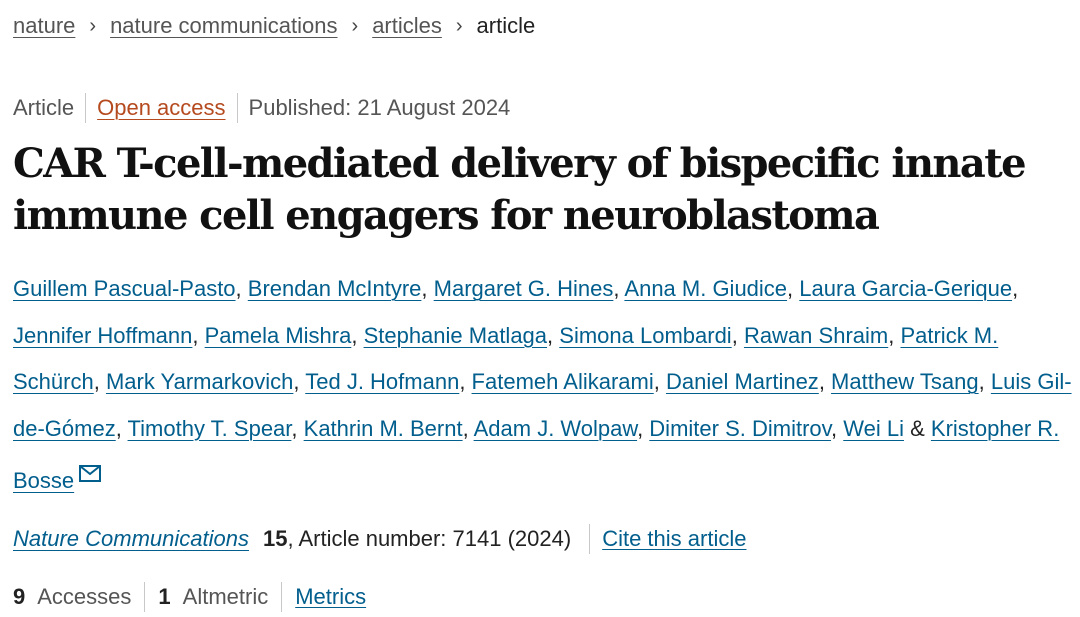 This screenshot has height=617, width=1080. Describe the element at coordinates (131, 539) in the screenshot. I see `journal-link: Nature Communications` at that location.